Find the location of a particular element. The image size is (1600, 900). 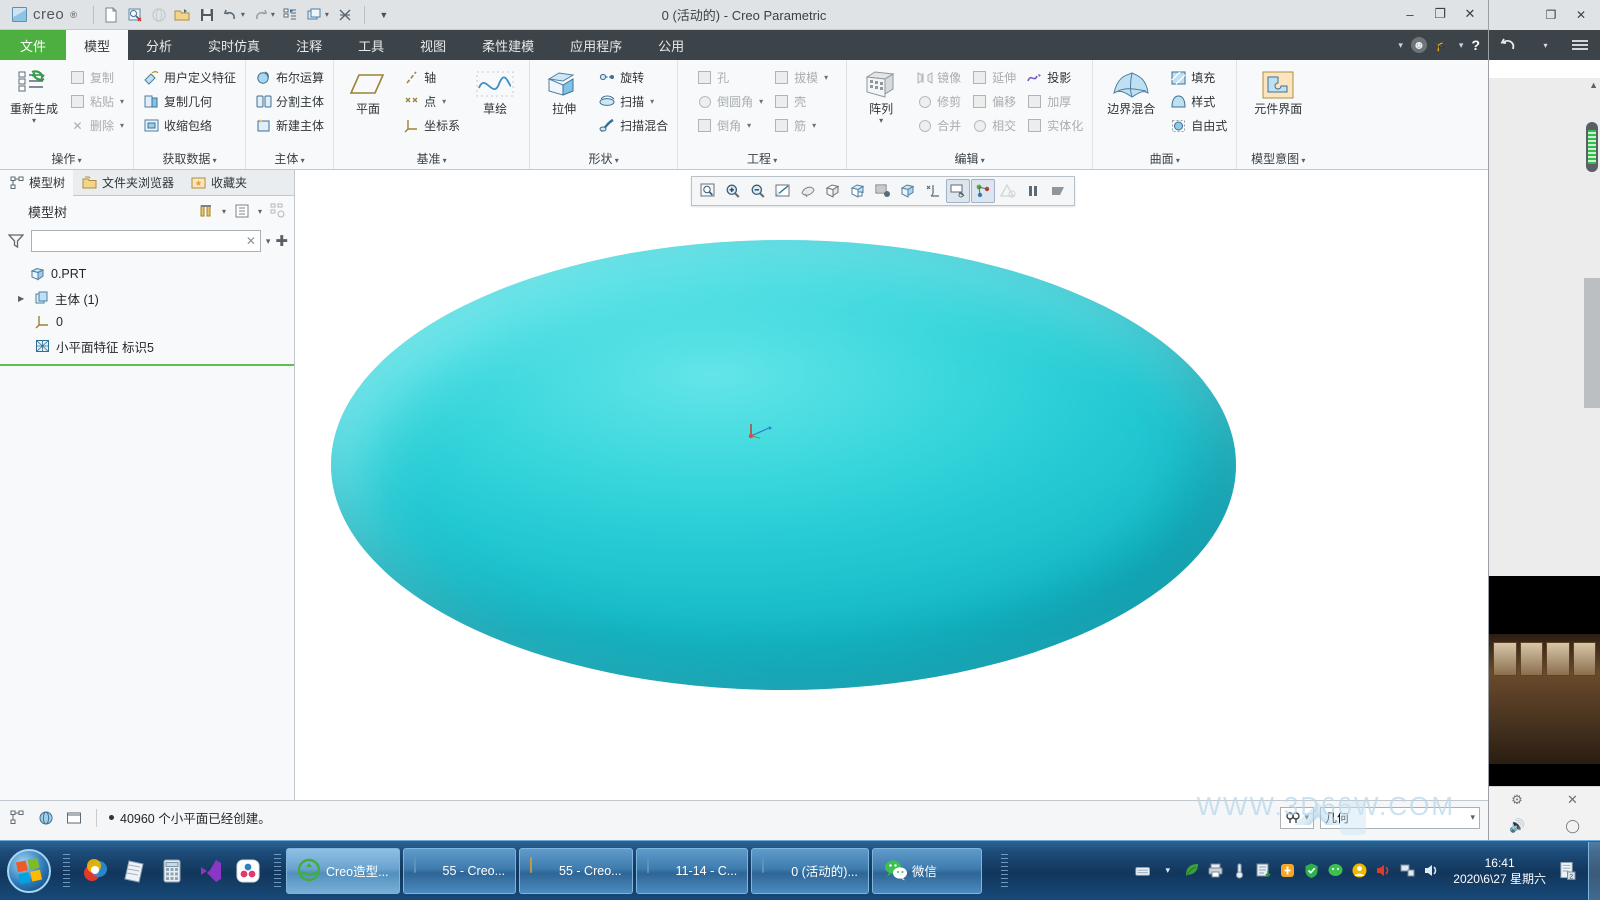

tree-arrow-body: ▶ is located at coordinates (23, 298).